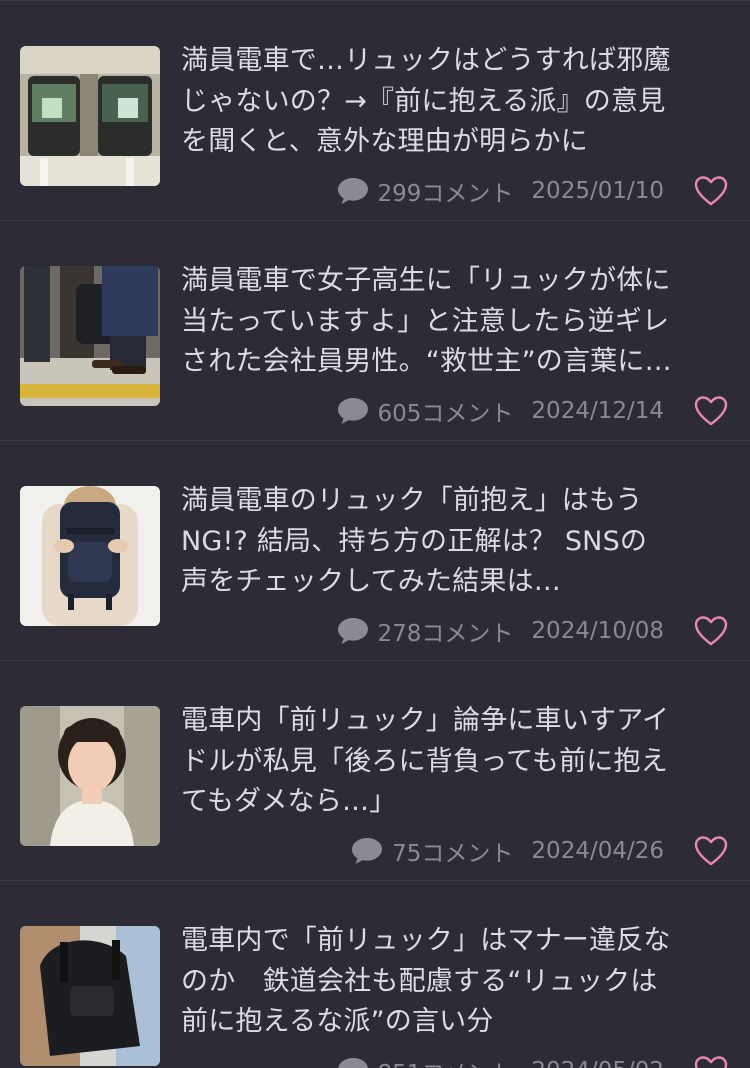 This screenshot has width=750, height=1068. What do you see at coordinates (90, 556) in the screenshot?
I see `backpack-front-image` at bounding box center [90, 556].